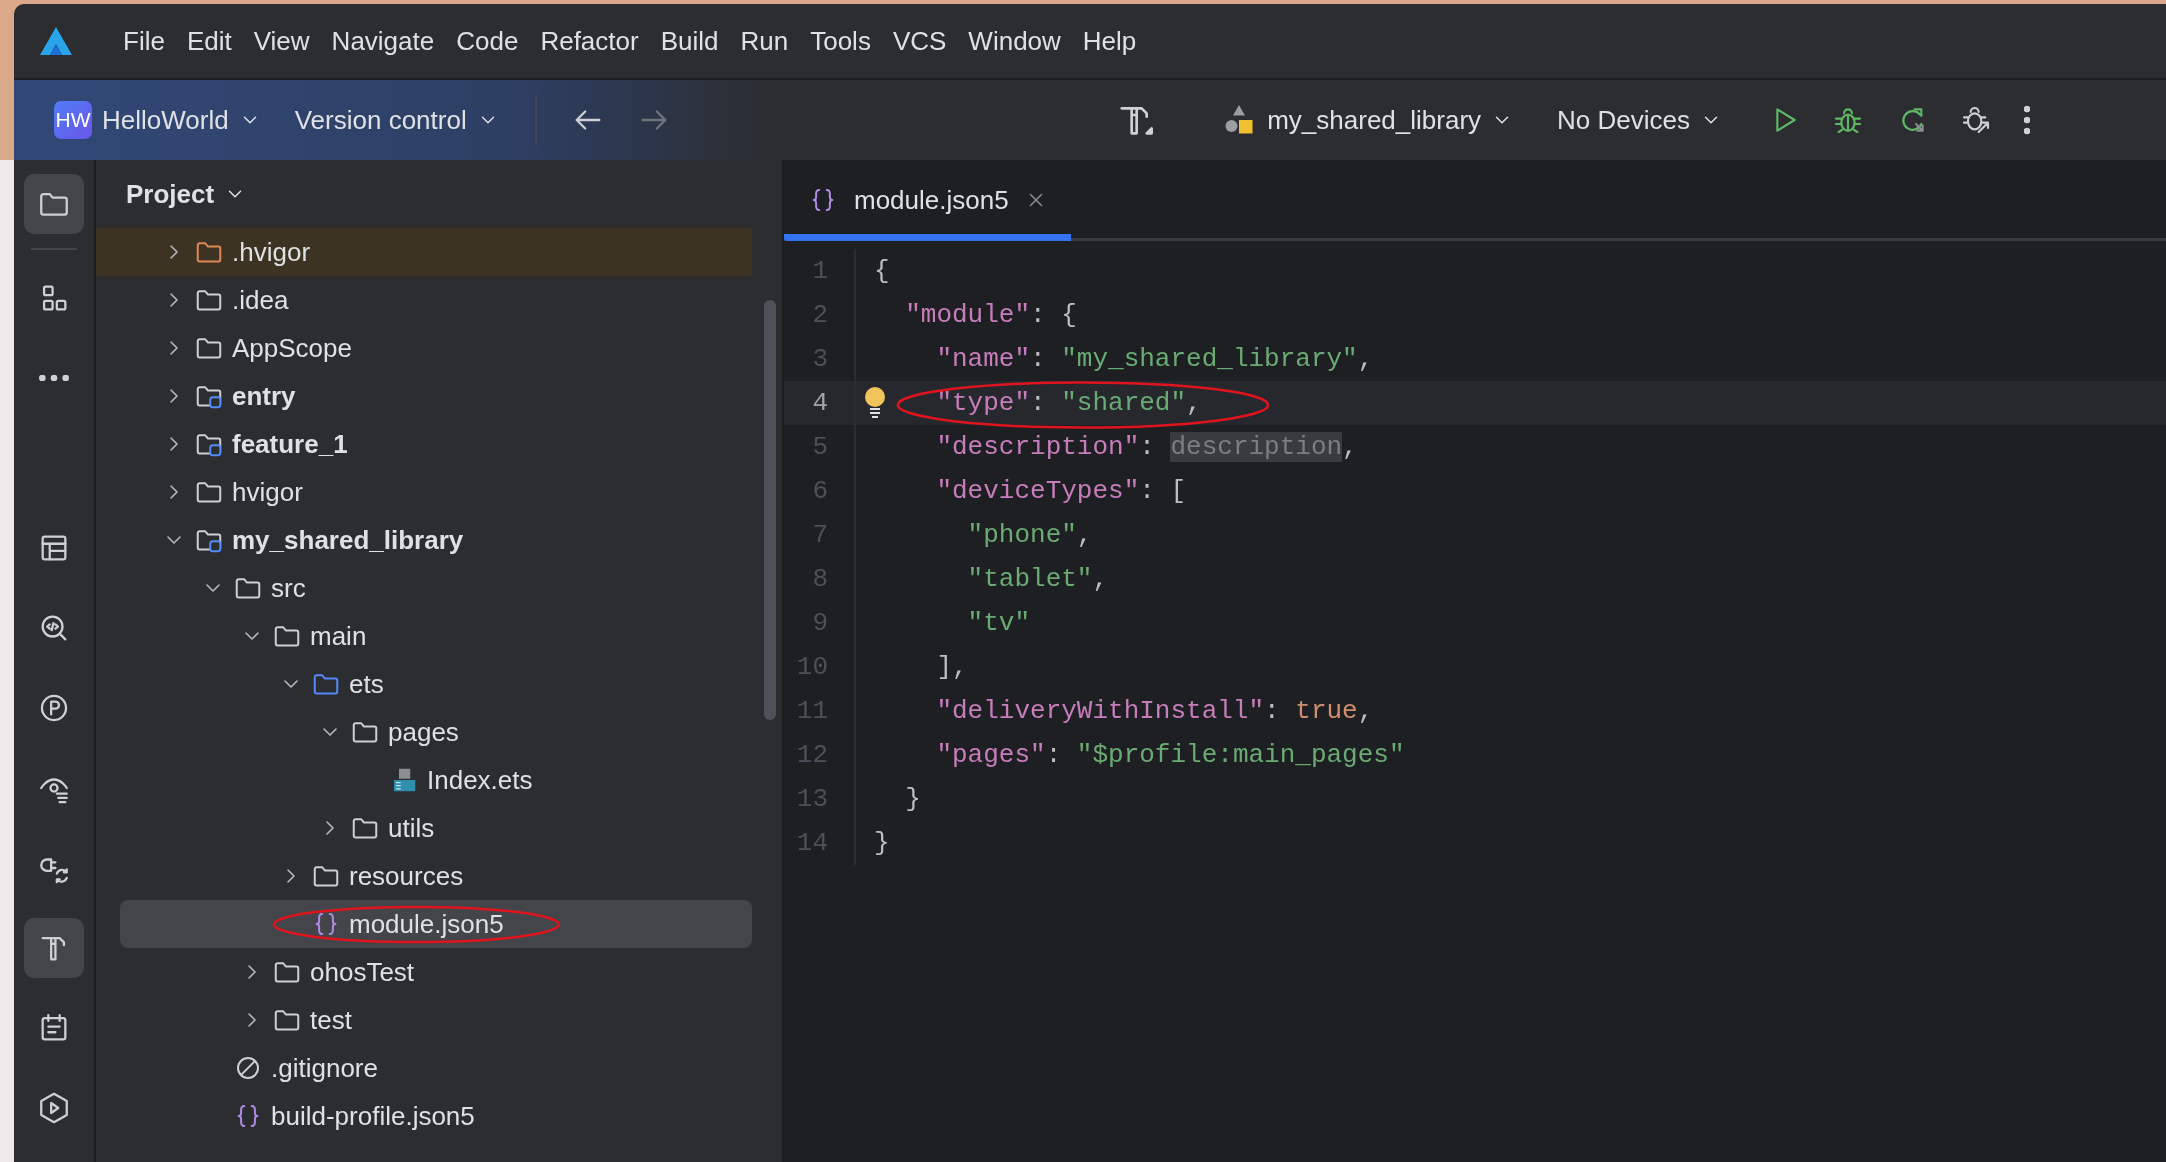 The width and height of the screenshot is (2166, 1162). What do you see at coordinates (436, 300) in the screenshot?
I see `tree-item: .idea` at bounding box center [436, 300].